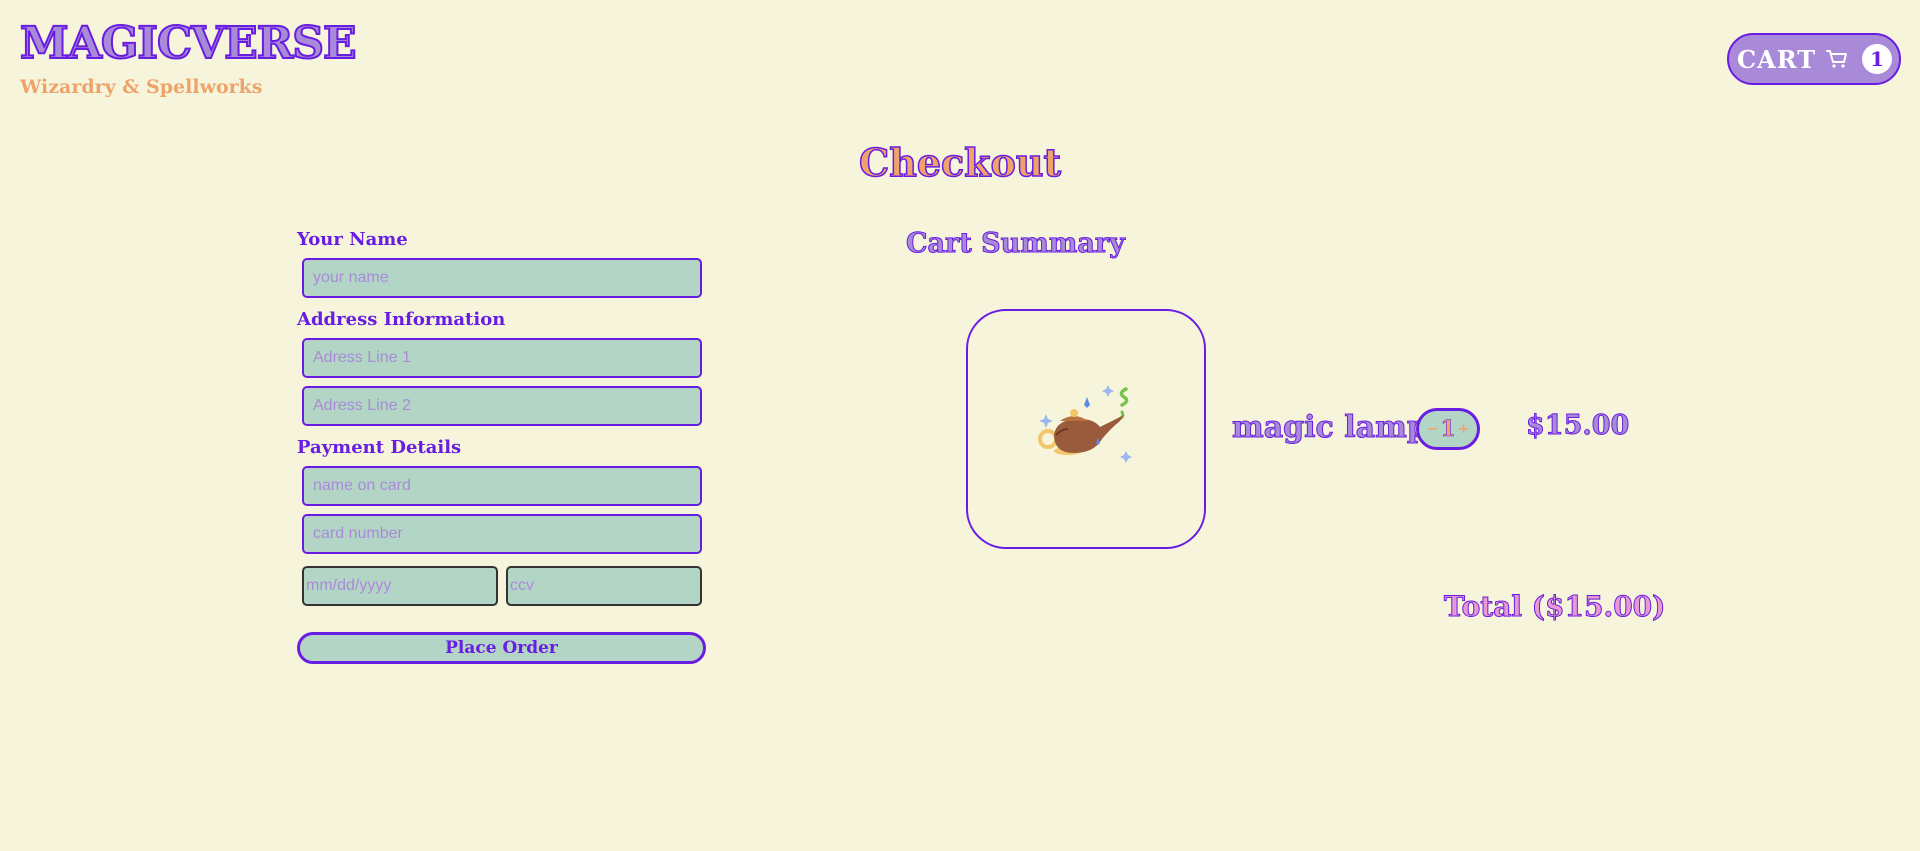 The height and width of the screenshot is (851, 1920). I want to click on cart-item-image-card, so click(1086, 429).